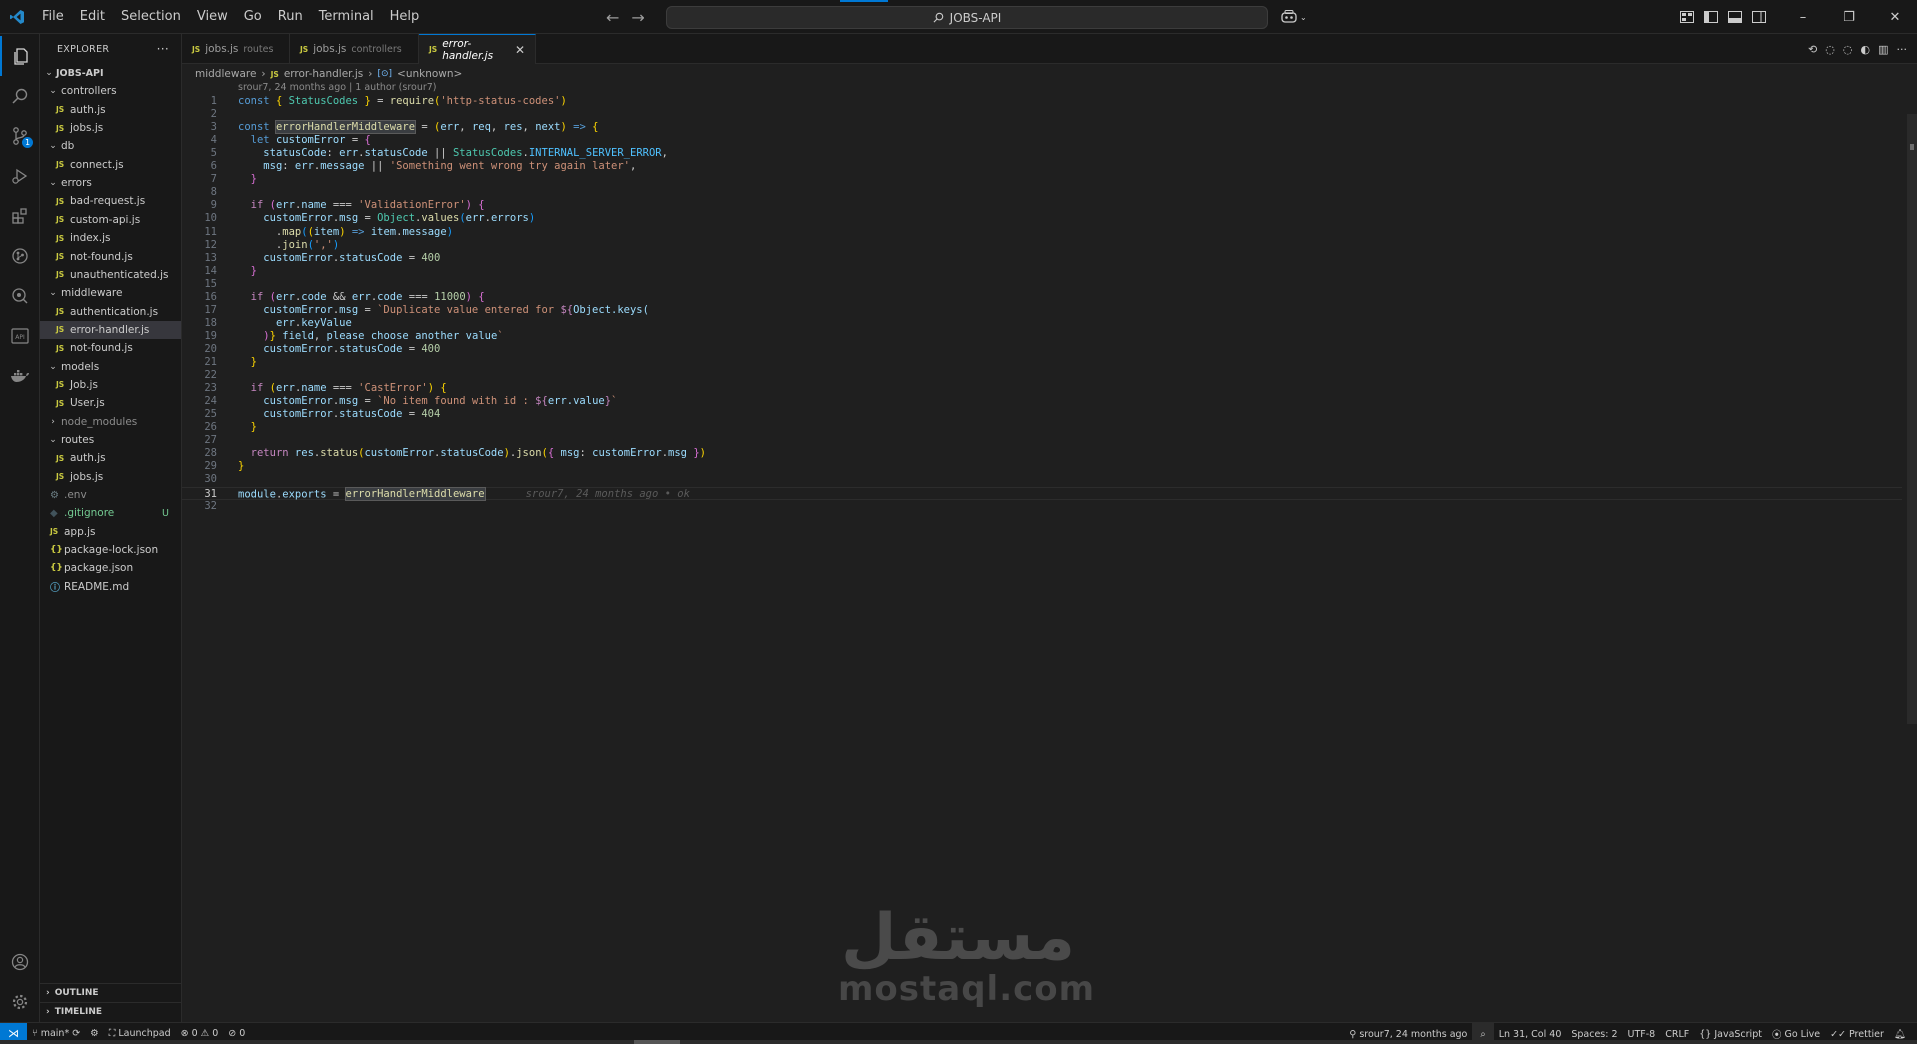 Image resolution: width=1917 pixels, height=1044 pixels. What do you see at coordinates (1830, 49) in the screenshot?
I see `previous-change-icon: ◌` at bounding box center [1830, 49].